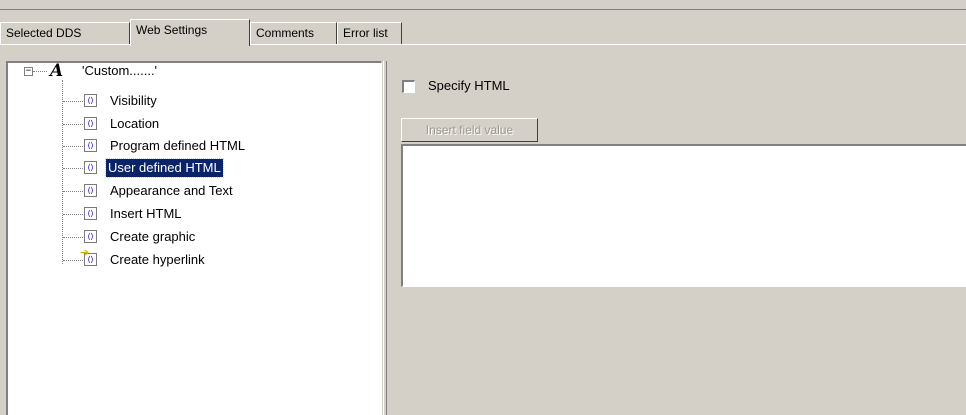  What do you see at coordinates (146, 213) in the screenshot?
I see `tree-item-label: Insert HTML` at bounding box center [146, 213].